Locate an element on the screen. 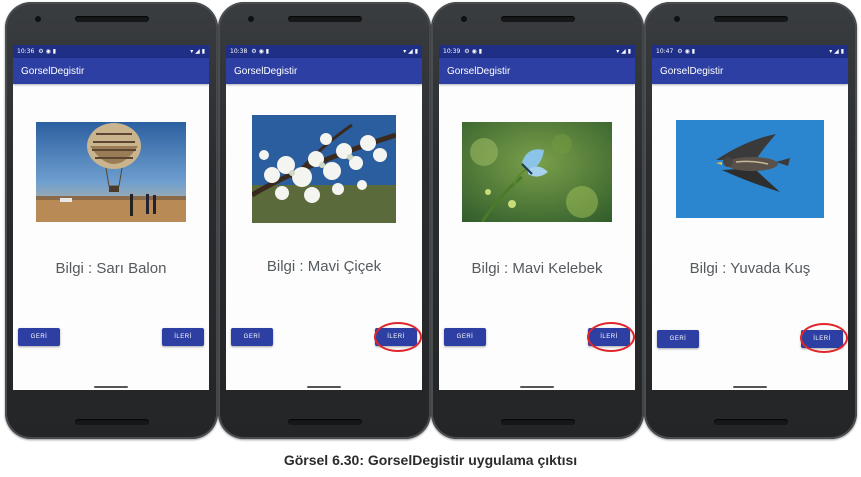  status-bar: 10:47 ⚙ ◉ ▮ ▾ ◢ ▮ is located at coordinates (750, 51).